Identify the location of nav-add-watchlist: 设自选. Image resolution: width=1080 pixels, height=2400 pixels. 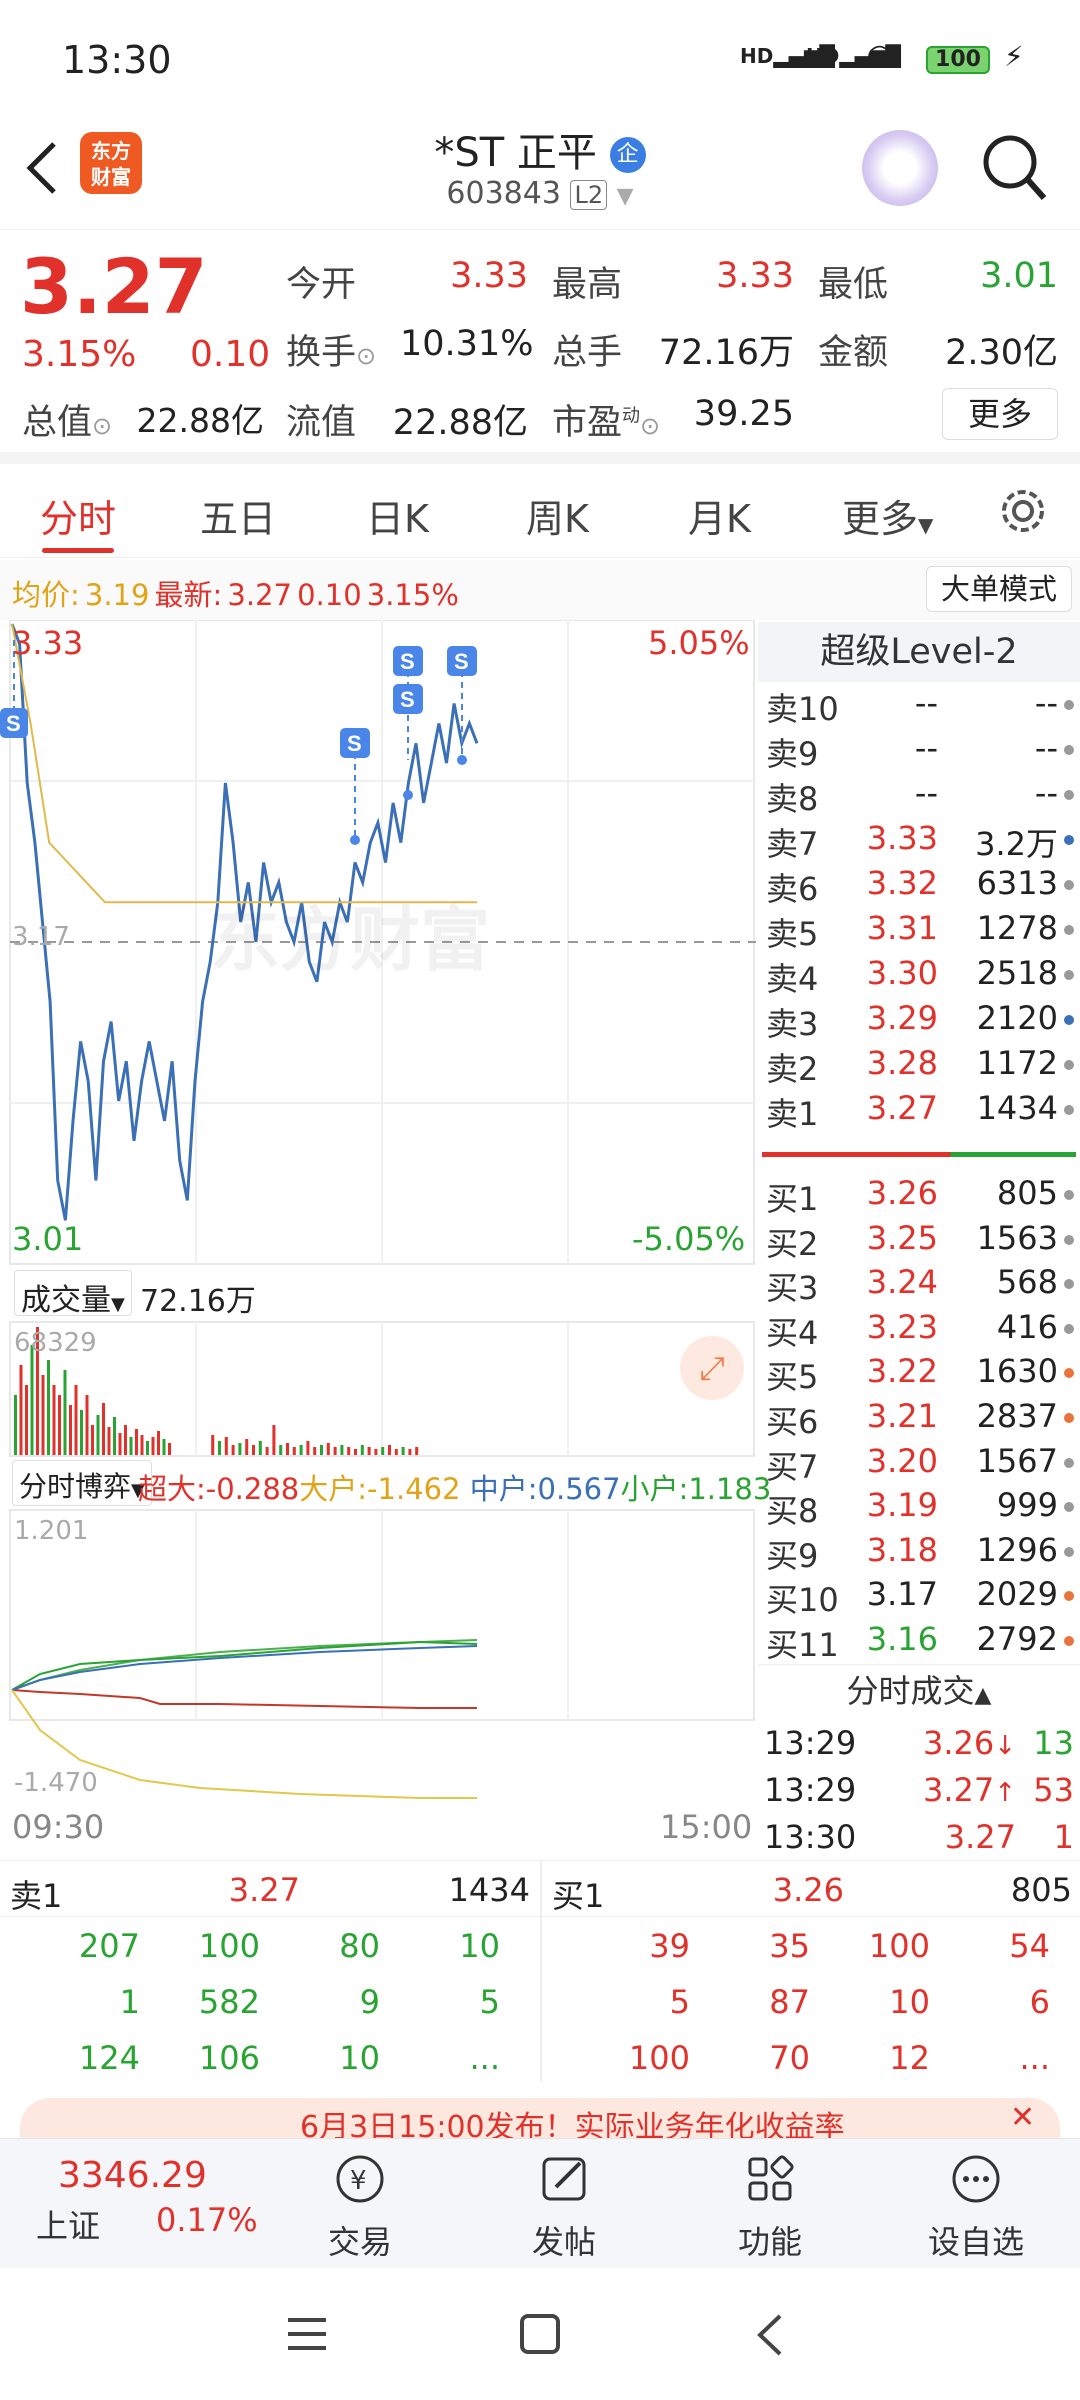
(976, 2206).